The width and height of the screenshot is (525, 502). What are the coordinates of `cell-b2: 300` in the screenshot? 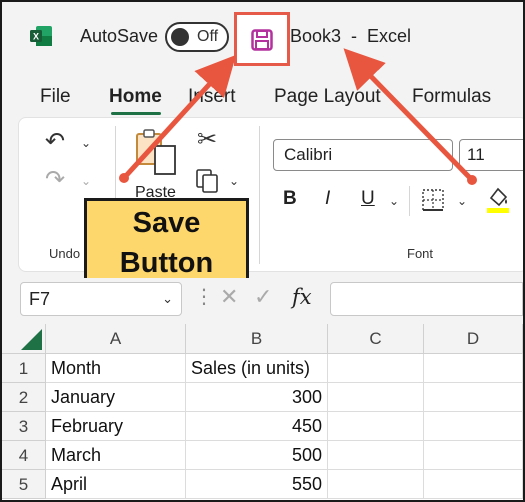 It's located at (257, 397).